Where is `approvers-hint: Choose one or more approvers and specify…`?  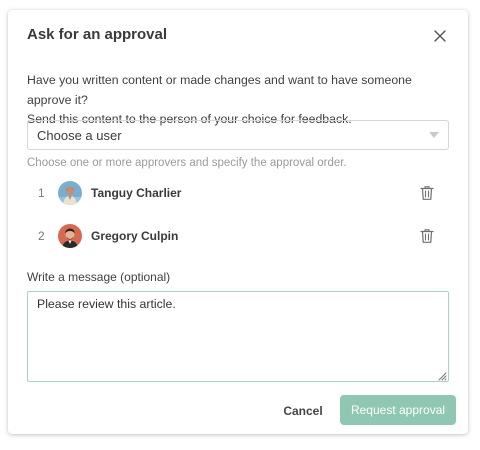 approvers-hint: Choose one or more approvers and specify… is located at coordinates (187, 163).